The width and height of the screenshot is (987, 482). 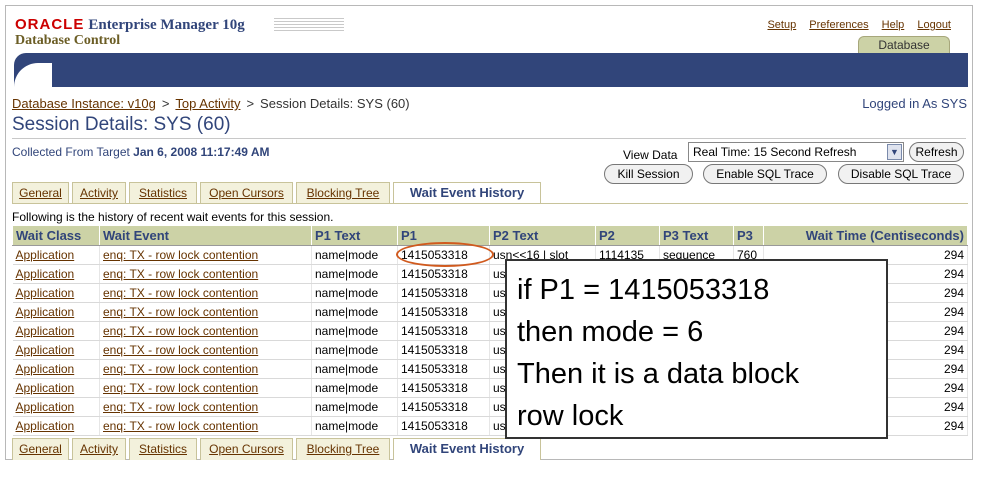 What do you see at coordinates (893, 25) in the screenshot?
I see `help-link: Help` at bounding box center [893, 25].